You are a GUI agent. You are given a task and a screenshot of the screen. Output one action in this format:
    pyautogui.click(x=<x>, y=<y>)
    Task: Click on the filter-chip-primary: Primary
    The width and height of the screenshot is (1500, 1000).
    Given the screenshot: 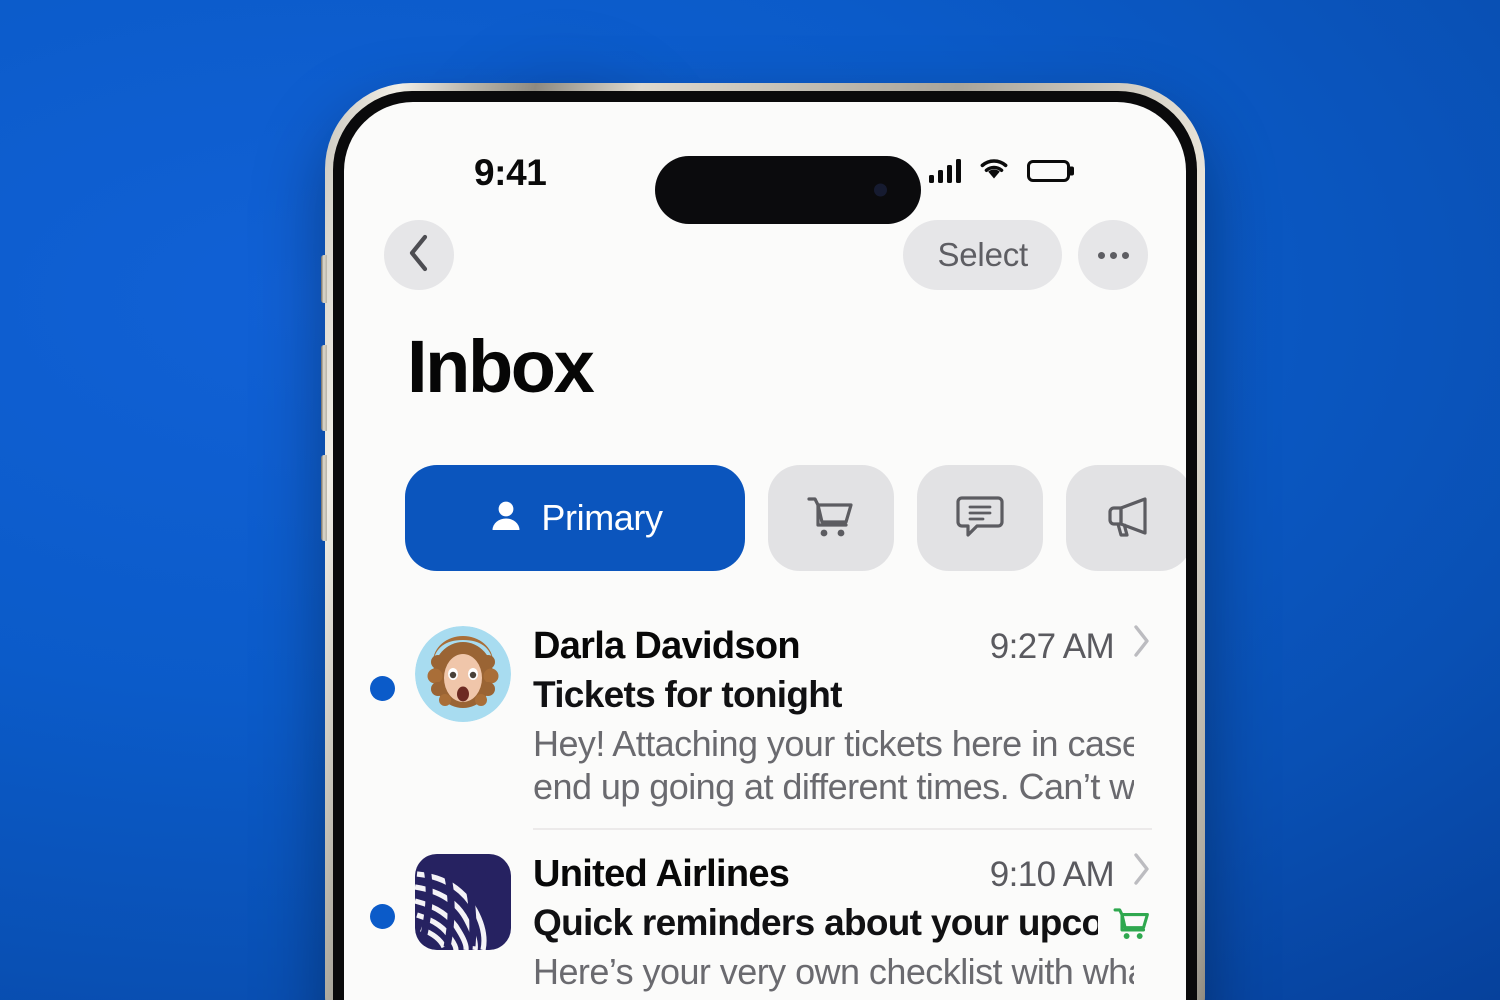 What is the action you would take?
    pyautogui.click(x=575, y=518)
    